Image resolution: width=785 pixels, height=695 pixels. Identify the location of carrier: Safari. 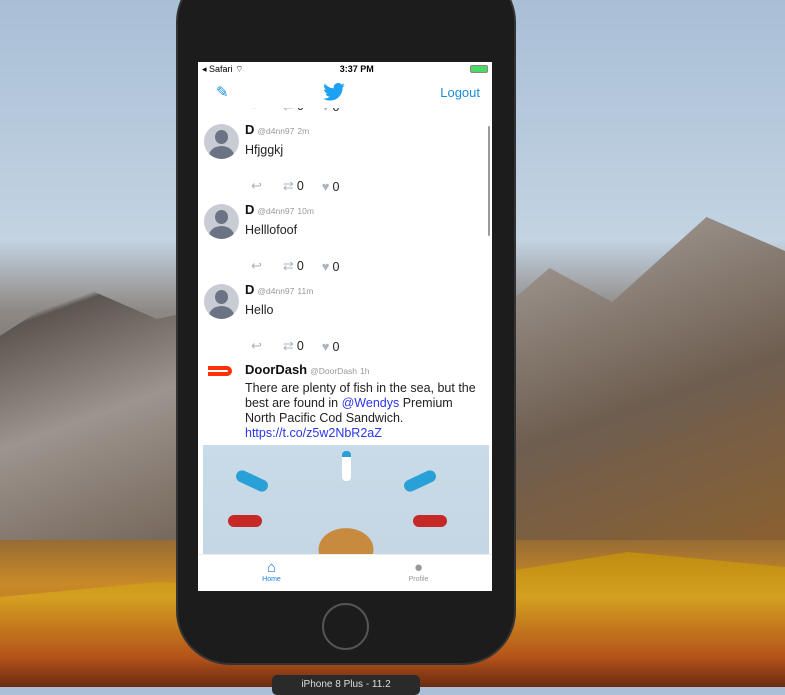
(221, 68).